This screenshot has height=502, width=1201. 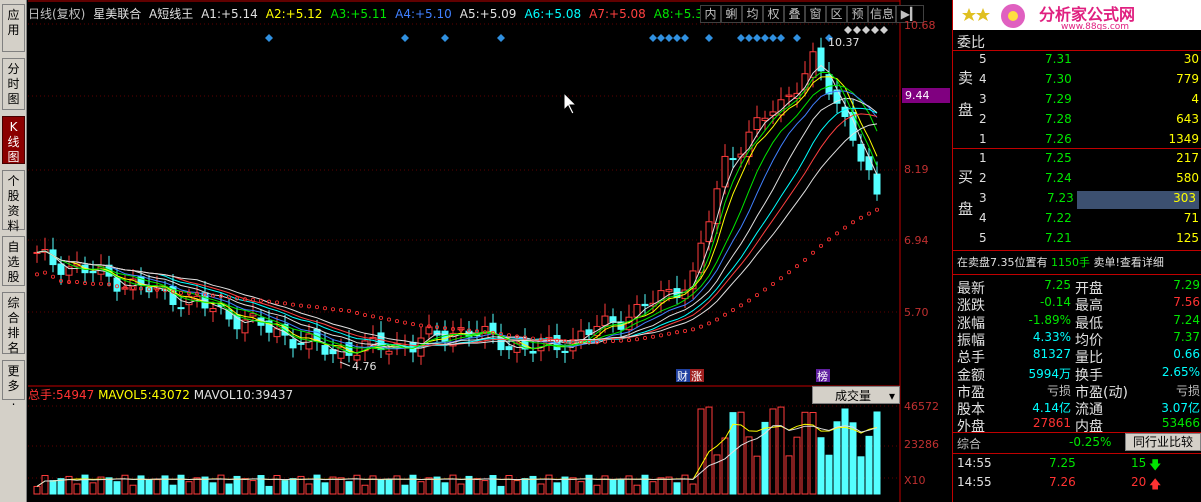 I want to click on toolbar-button-5: 窗, so click(x=815, y=14).